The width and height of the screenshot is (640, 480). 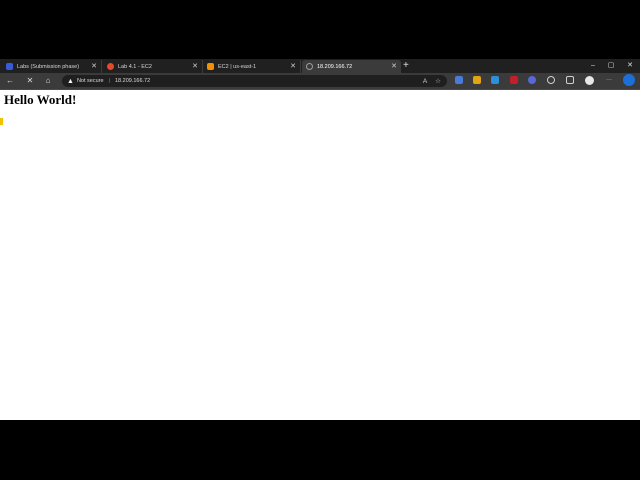 What do you see at coordinates (9, 66) in the screenshot?
I see `labs-favicon-icon` at bounding box center [9, 66].